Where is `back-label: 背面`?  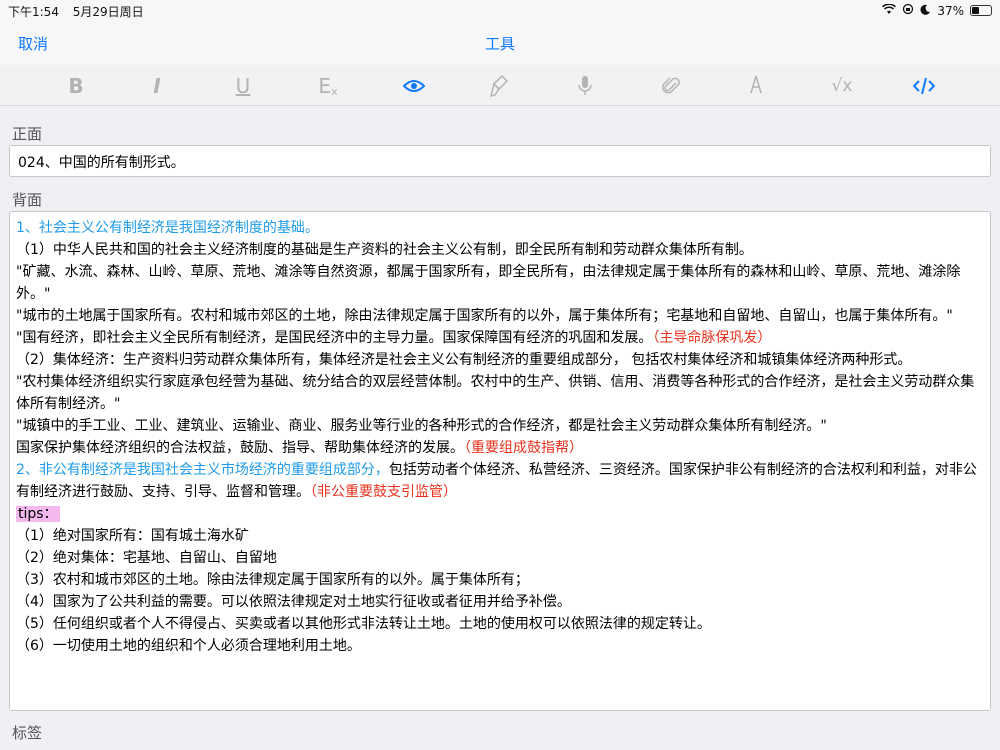 back-label: 背面 is located at coordinates (27, 200).